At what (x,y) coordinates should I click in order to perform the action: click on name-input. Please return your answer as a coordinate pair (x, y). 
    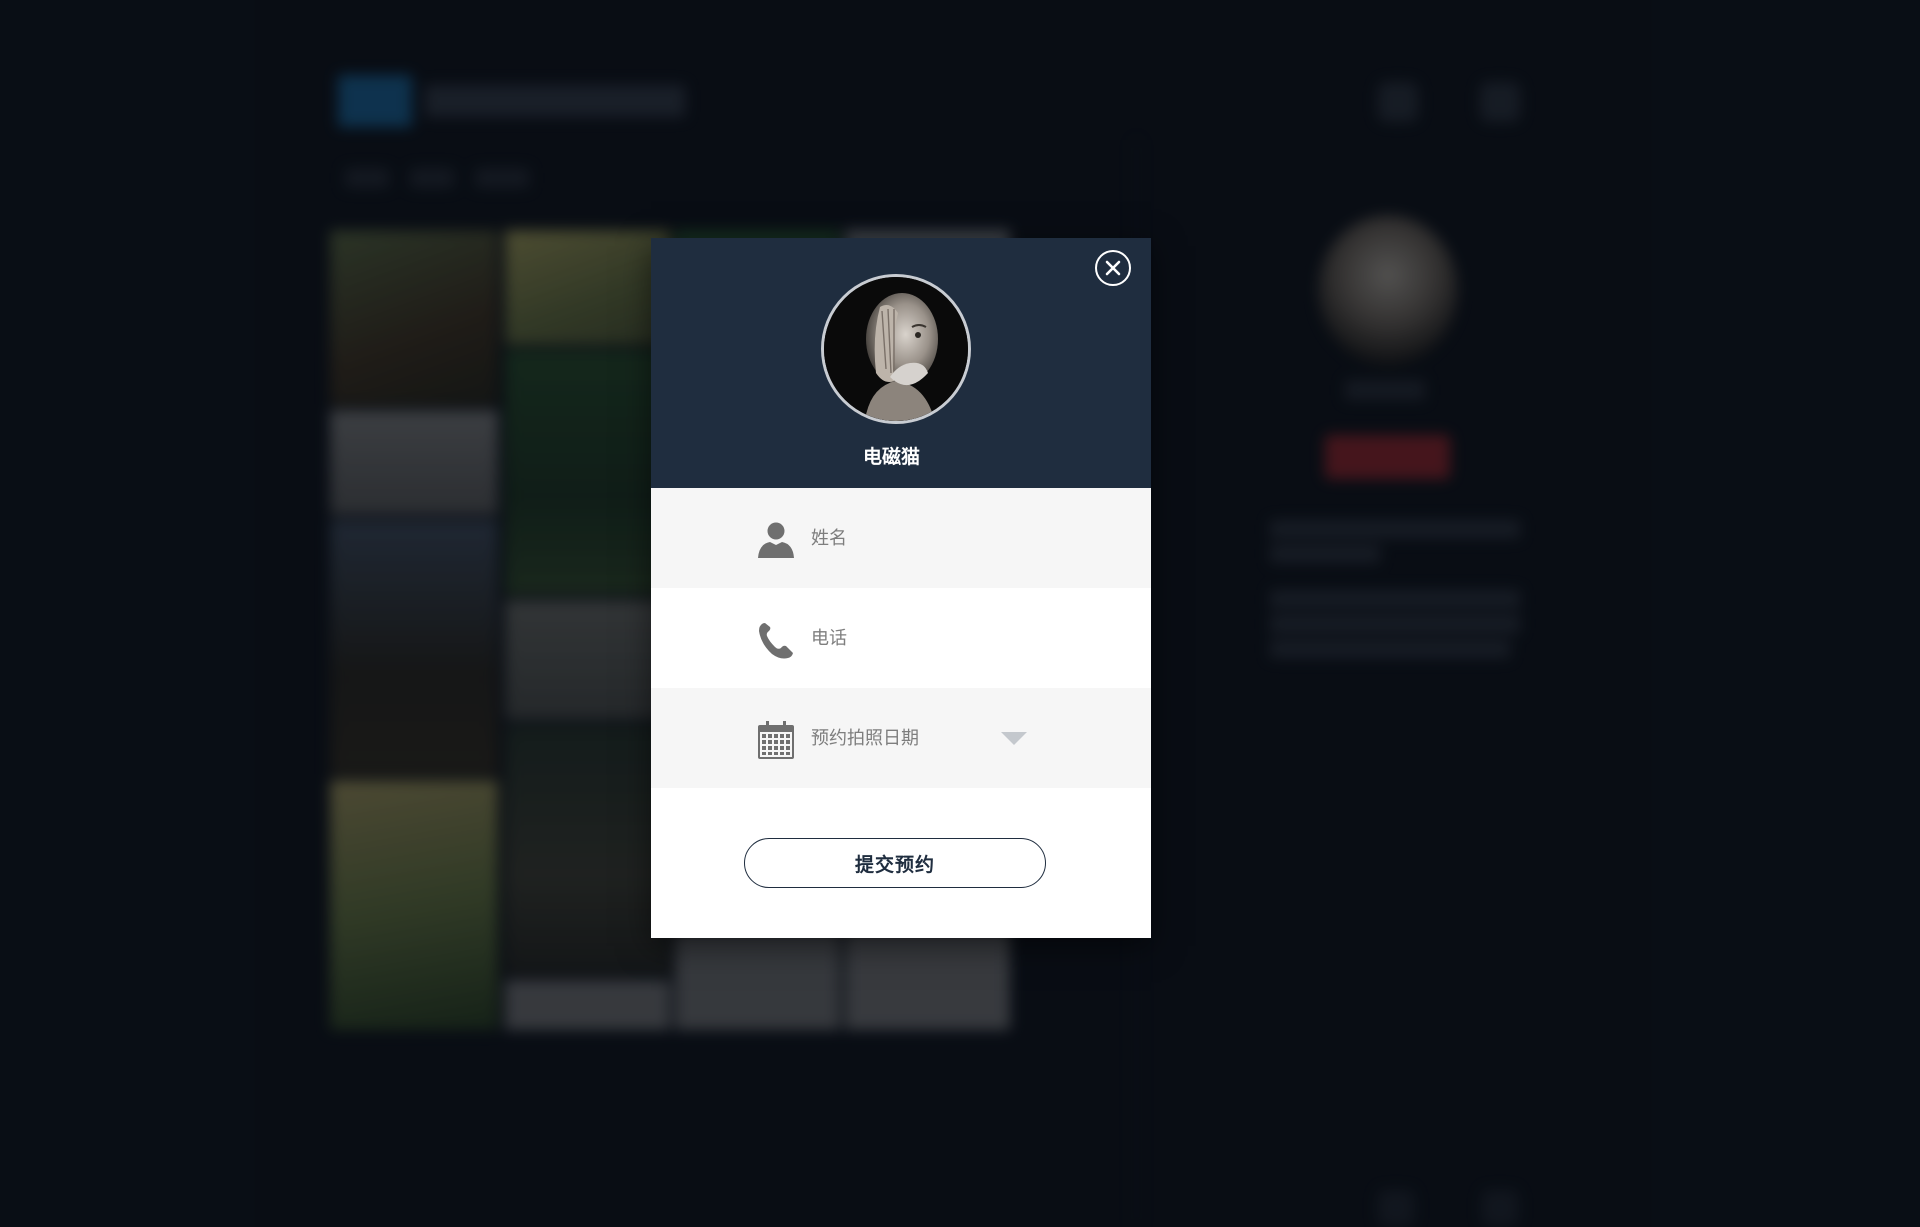
    Looking at the image, I should click on (926, 538).